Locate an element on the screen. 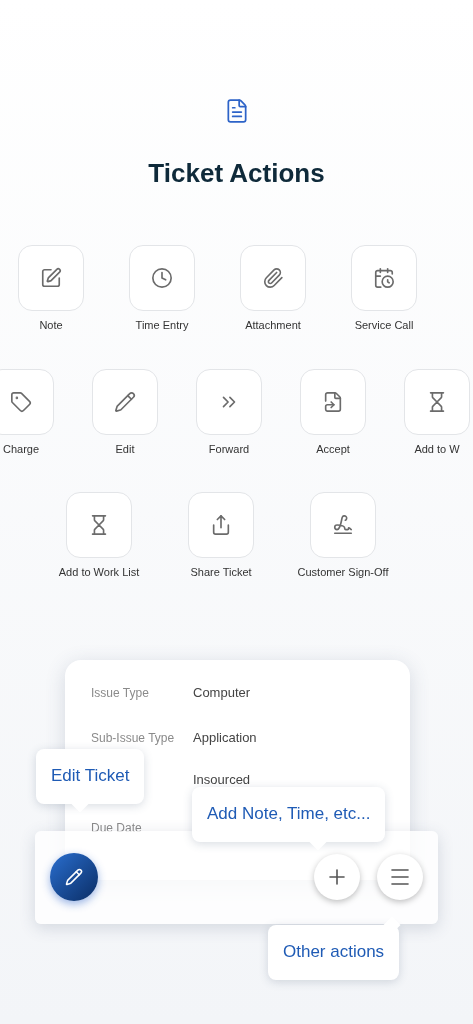 The width and height of the screenshot is (473, 1024). paperclip-icon is located at coordinates (273, 278).